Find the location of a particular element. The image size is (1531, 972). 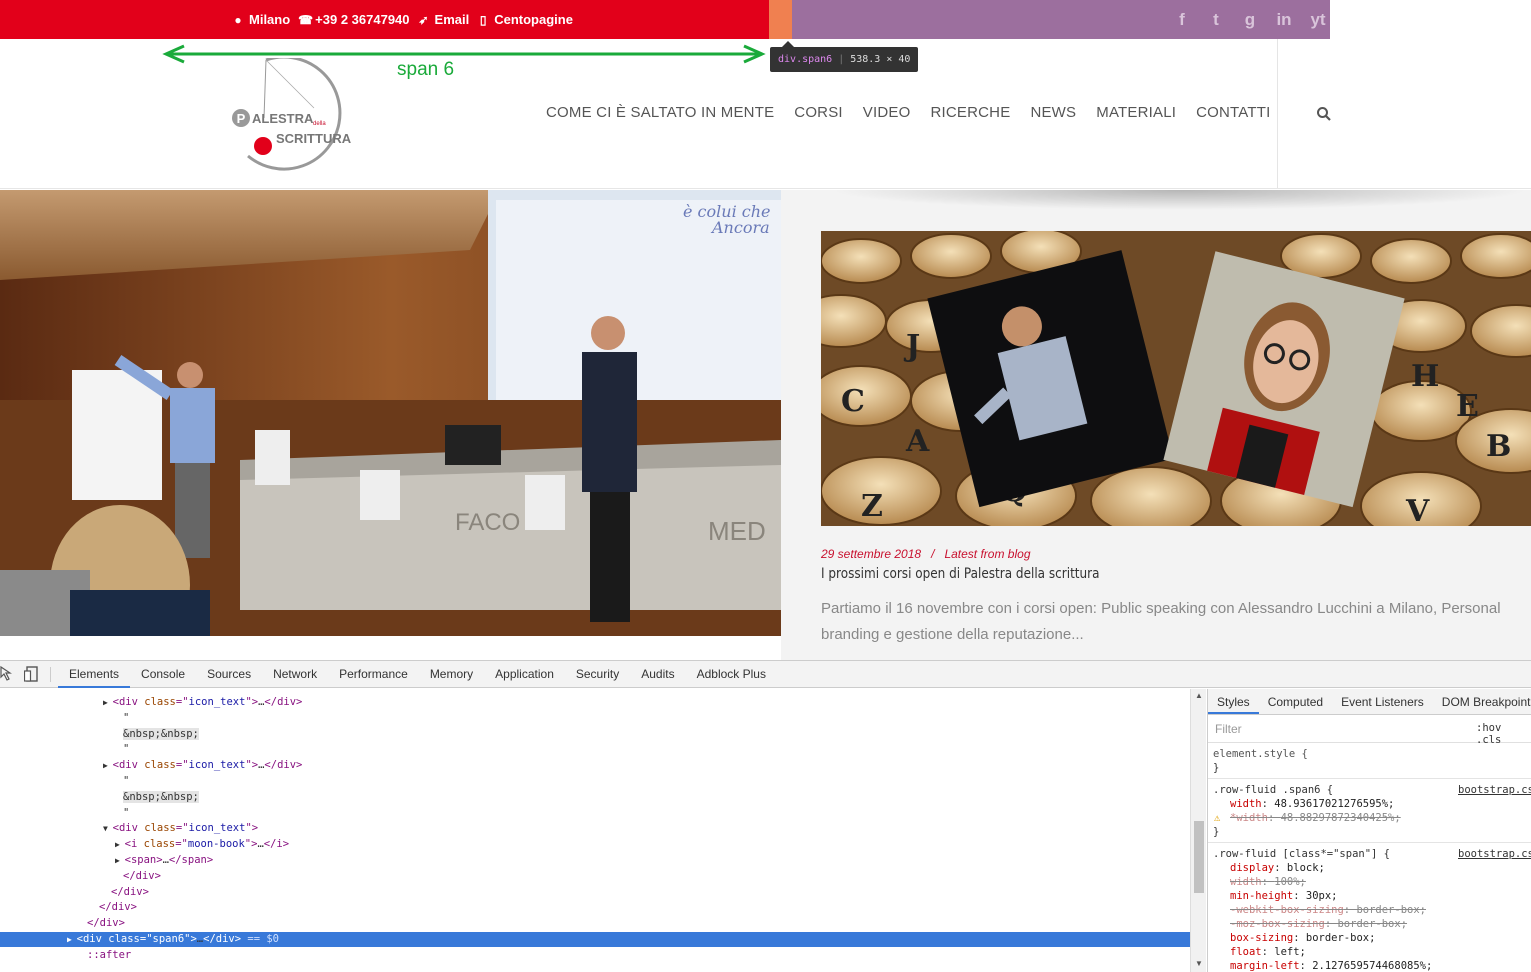

rule2-prop: -webkit-box-sizing: border-box; is located at coordinates (1328, 910).